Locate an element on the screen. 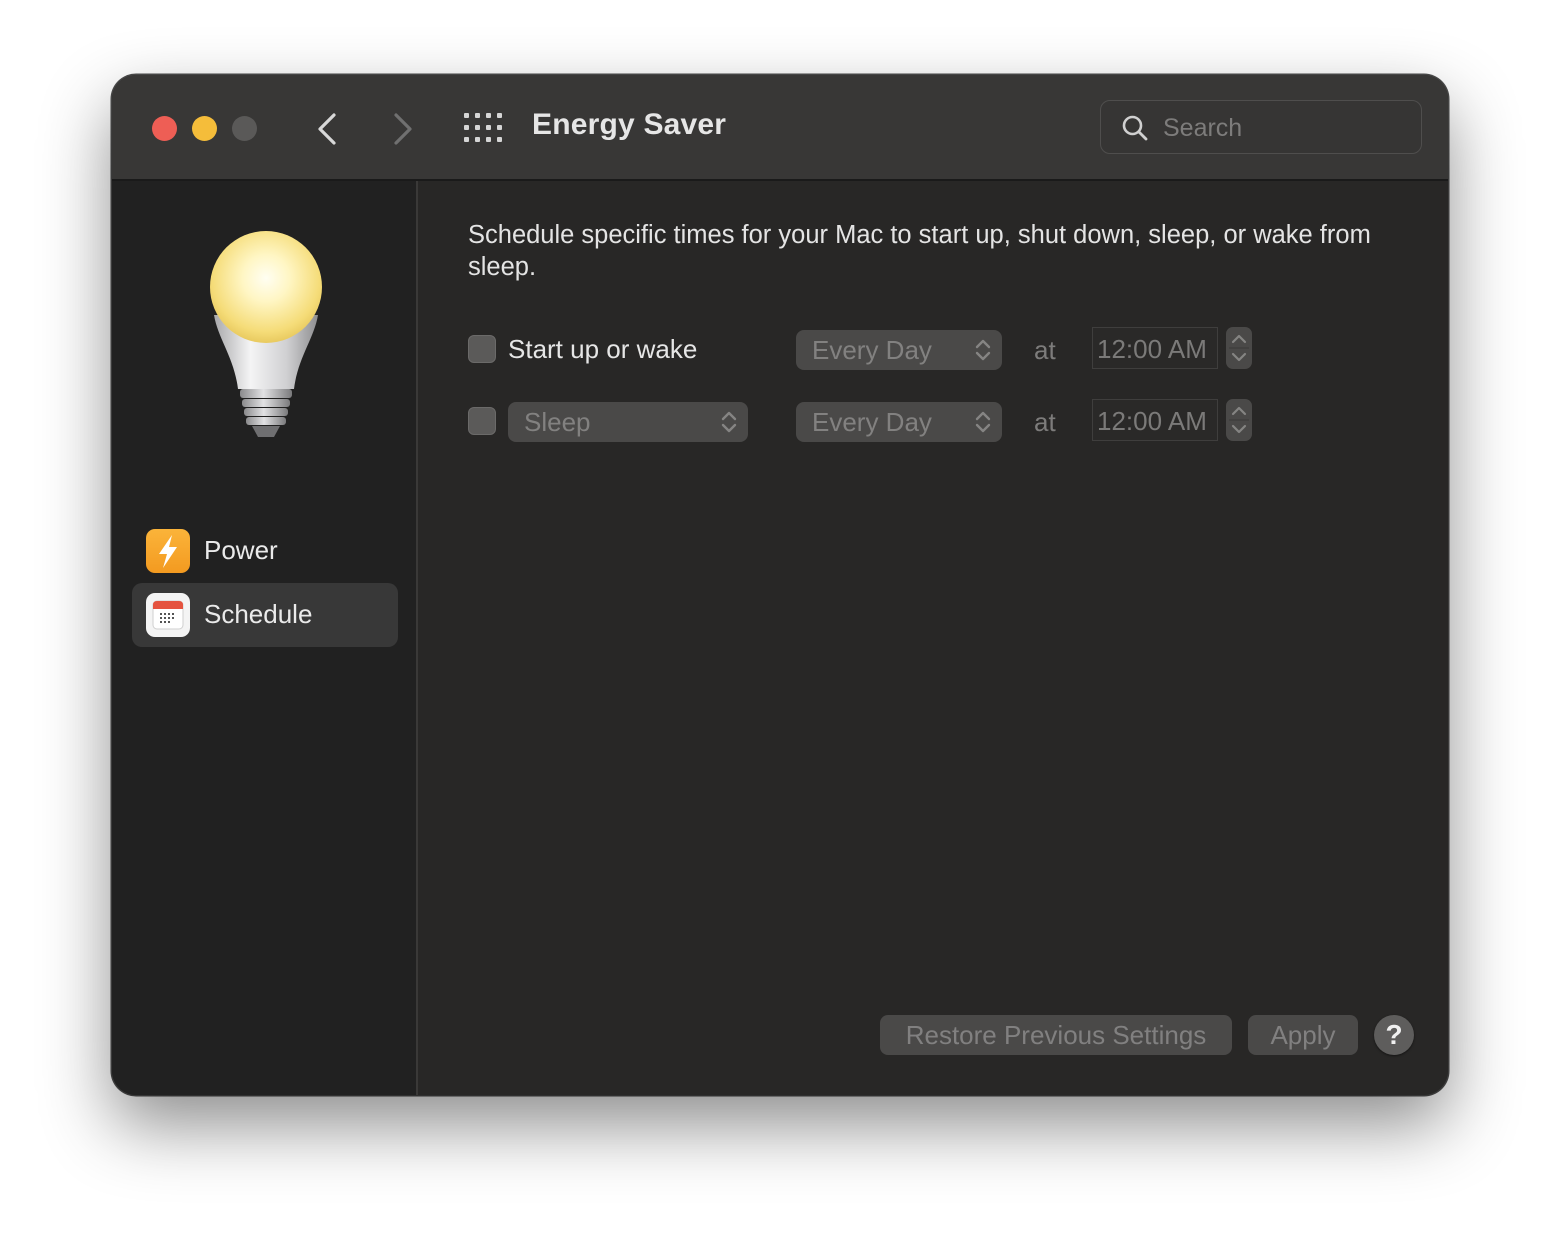 The height and width of the screenshot is (1244, 1560). restore-previous-settings-button: Restore Previous Settings is located at coordinates (1056, 1035).